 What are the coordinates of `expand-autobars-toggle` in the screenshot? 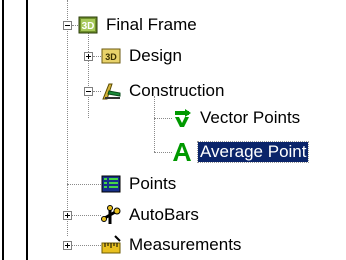 It's located at (67, 215).